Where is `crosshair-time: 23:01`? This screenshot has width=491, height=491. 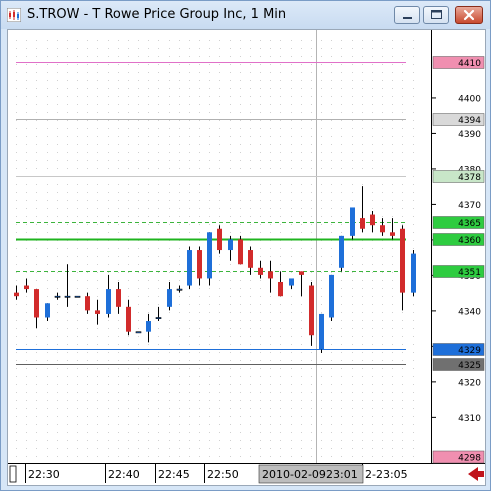
crosshair-time: 23:01 is located at coordinates (342, 474).